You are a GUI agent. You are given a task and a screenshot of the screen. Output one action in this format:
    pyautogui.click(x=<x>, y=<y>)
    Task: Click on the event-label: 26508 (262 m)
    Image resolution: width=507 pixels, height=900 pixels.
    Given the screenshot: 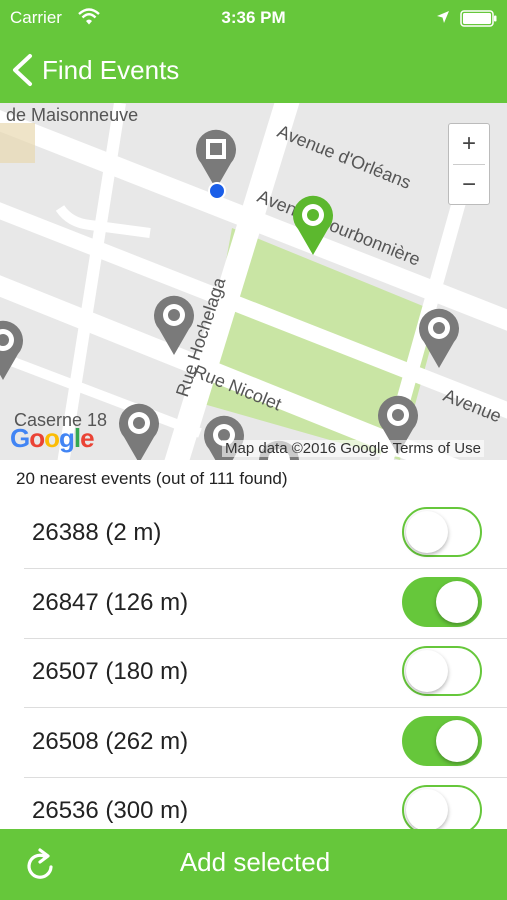 What is the action you would take?
    pyautogui.click(x=110, y=741)
    